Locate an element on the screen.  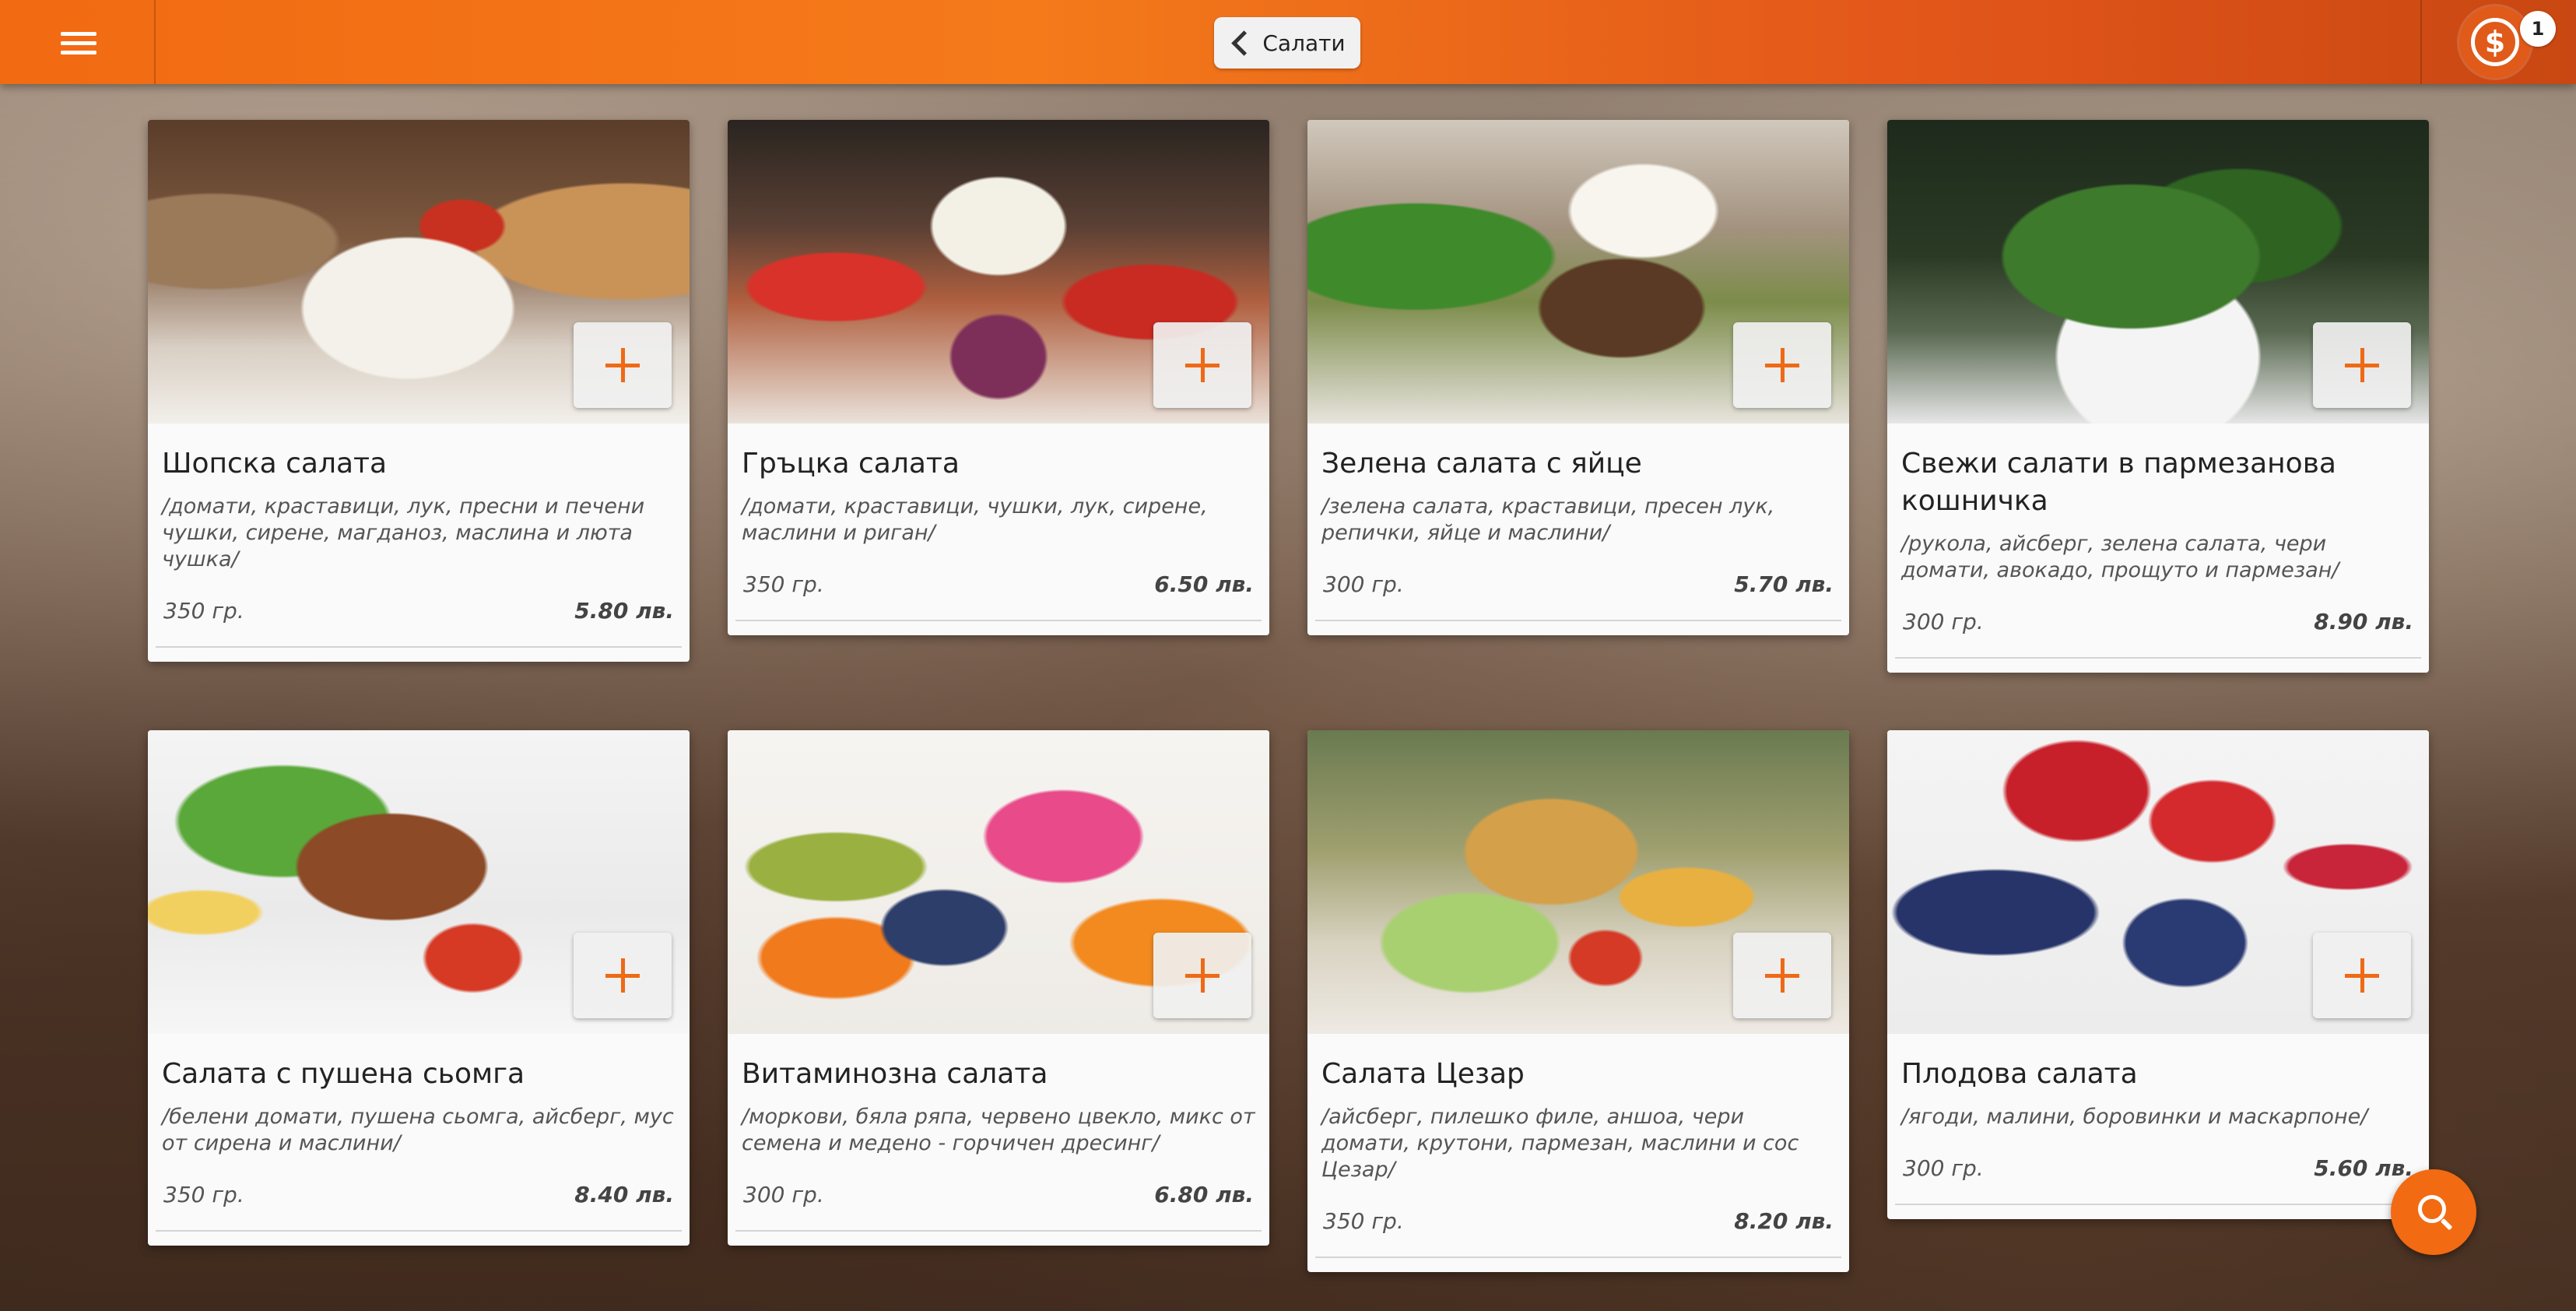
product-title: Салата Цезар is located at coordinates (1423, 1074).